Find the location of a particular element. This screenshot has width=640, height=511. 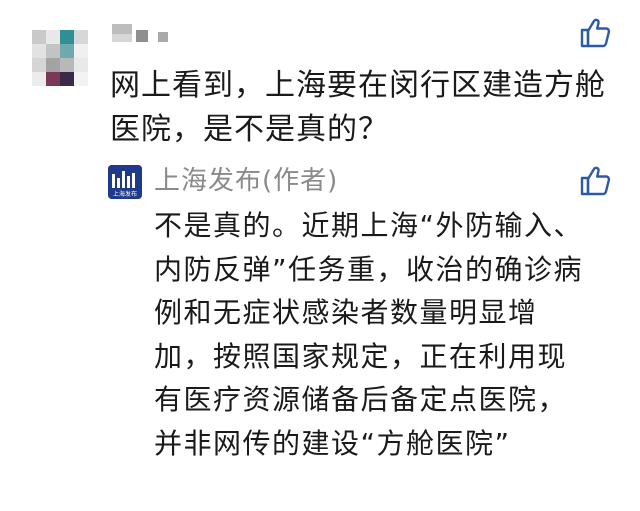

shanghai-fabu-logo-icon: 上海发布 is located at coordinates (125, 182).